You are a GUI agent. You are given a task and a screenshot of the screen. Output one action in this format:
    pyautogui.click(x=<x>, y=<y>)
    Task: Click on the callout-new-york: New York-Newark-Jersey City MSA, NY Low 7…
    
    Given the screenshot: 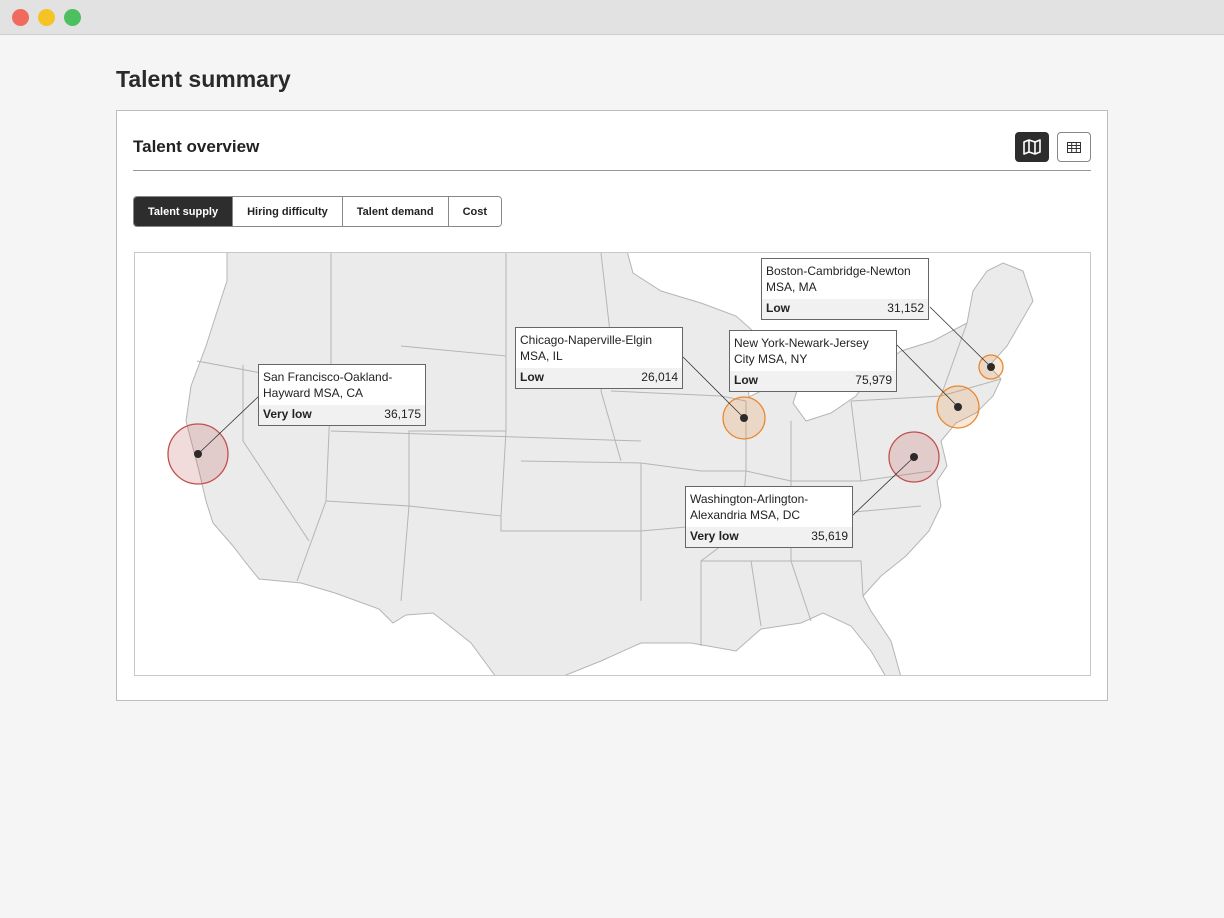 What is the action you would take?
    pyautogui.click(x=813, y=361)
    